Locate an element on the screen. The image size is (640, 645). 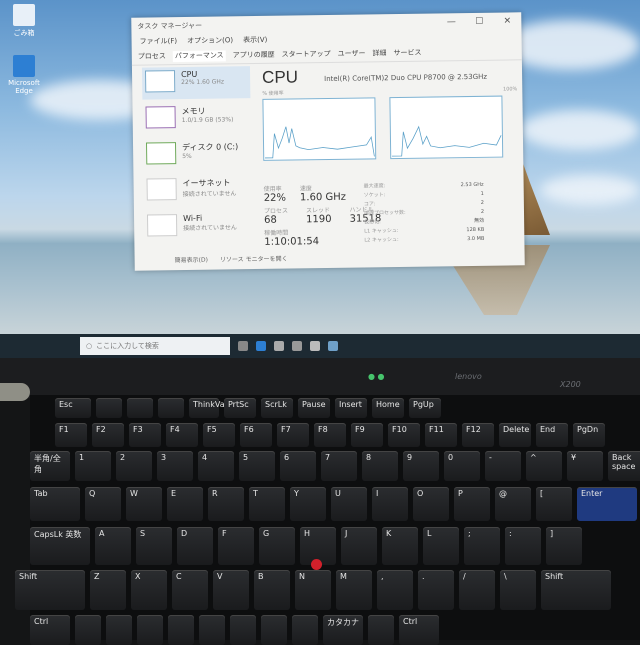
key-x: X is located at coordinates (149, 590).